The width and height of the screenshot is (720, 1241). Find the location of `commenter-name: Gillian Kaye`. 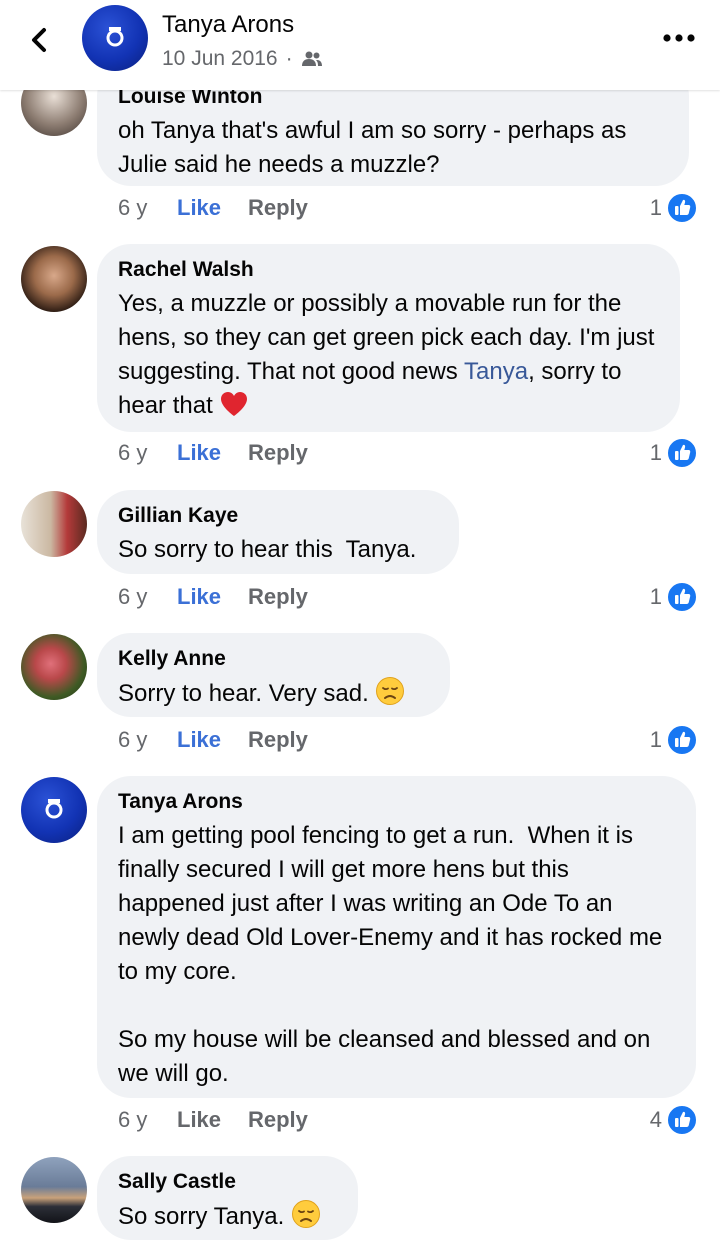

commenter-name: Gillian Kaye is located at coordinates (278, 516).